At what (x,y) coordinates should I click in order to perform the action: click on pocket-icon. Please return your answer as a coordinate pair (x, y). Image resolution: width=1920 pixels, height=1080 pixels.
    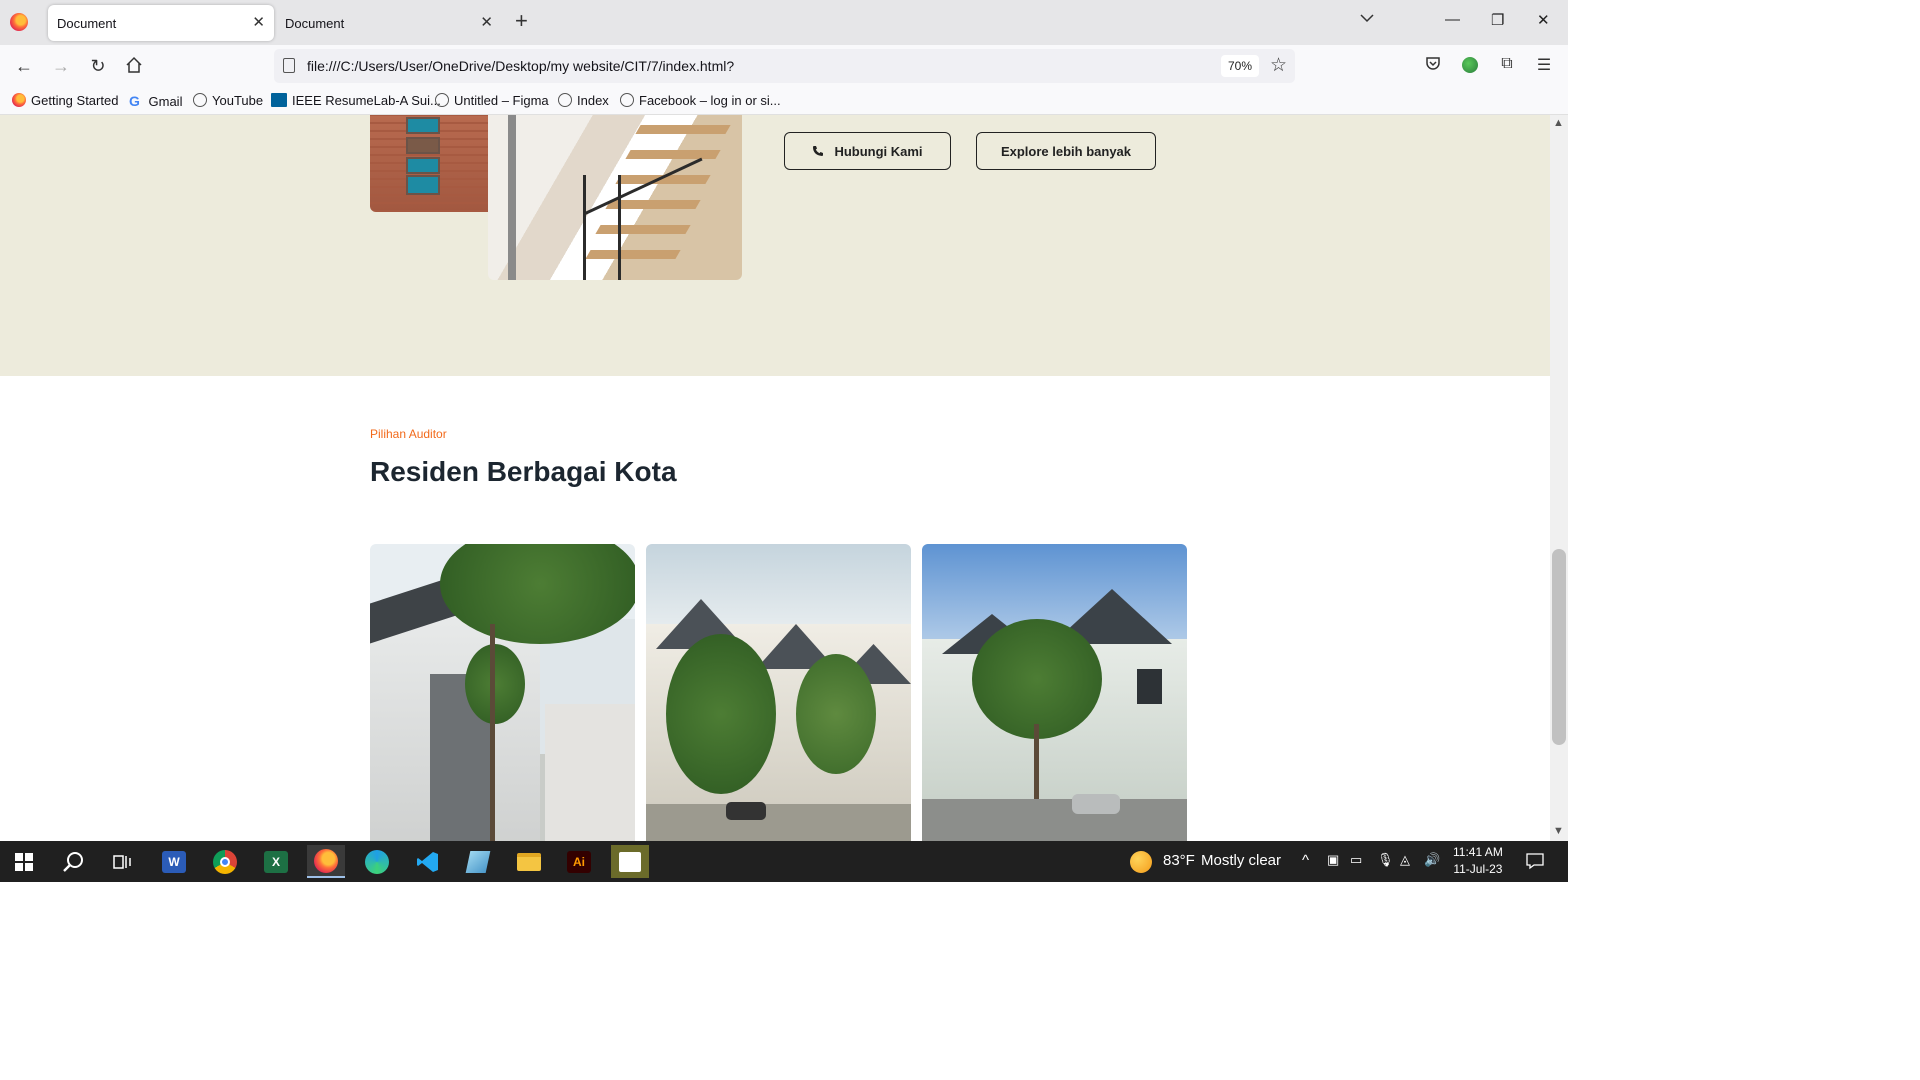
    Looking at the image, I should click on (1433, 65).